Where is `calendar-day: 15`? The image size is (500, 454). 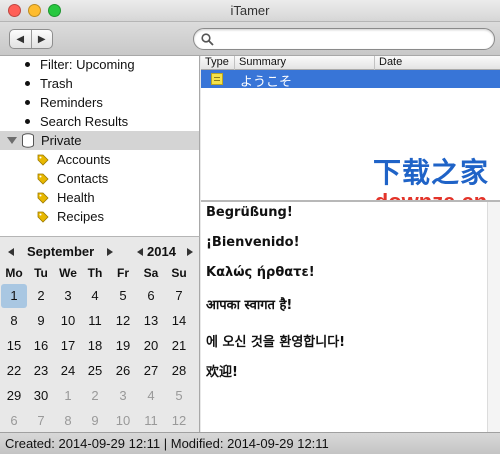
calendar-day: 15 is located at coordinates (14, 346).